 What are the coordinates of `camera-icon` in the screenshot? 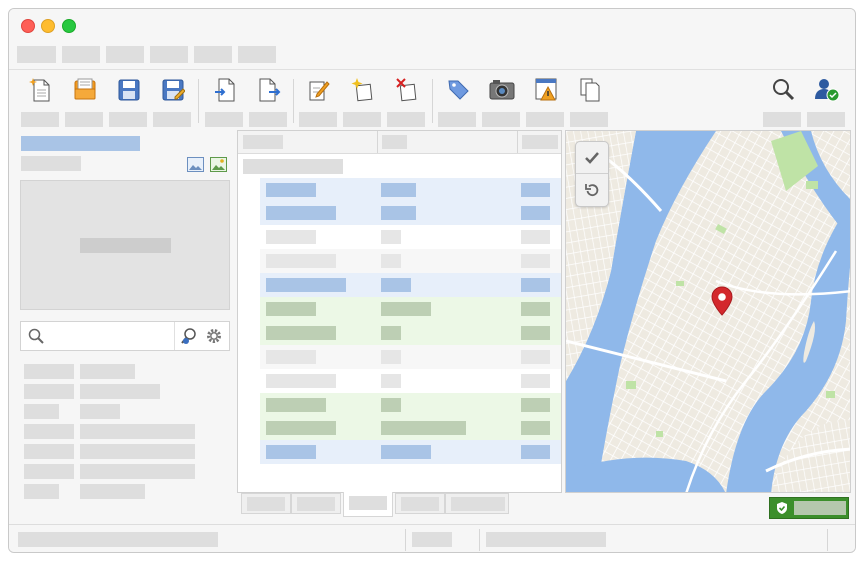 It's located at (502, 90).